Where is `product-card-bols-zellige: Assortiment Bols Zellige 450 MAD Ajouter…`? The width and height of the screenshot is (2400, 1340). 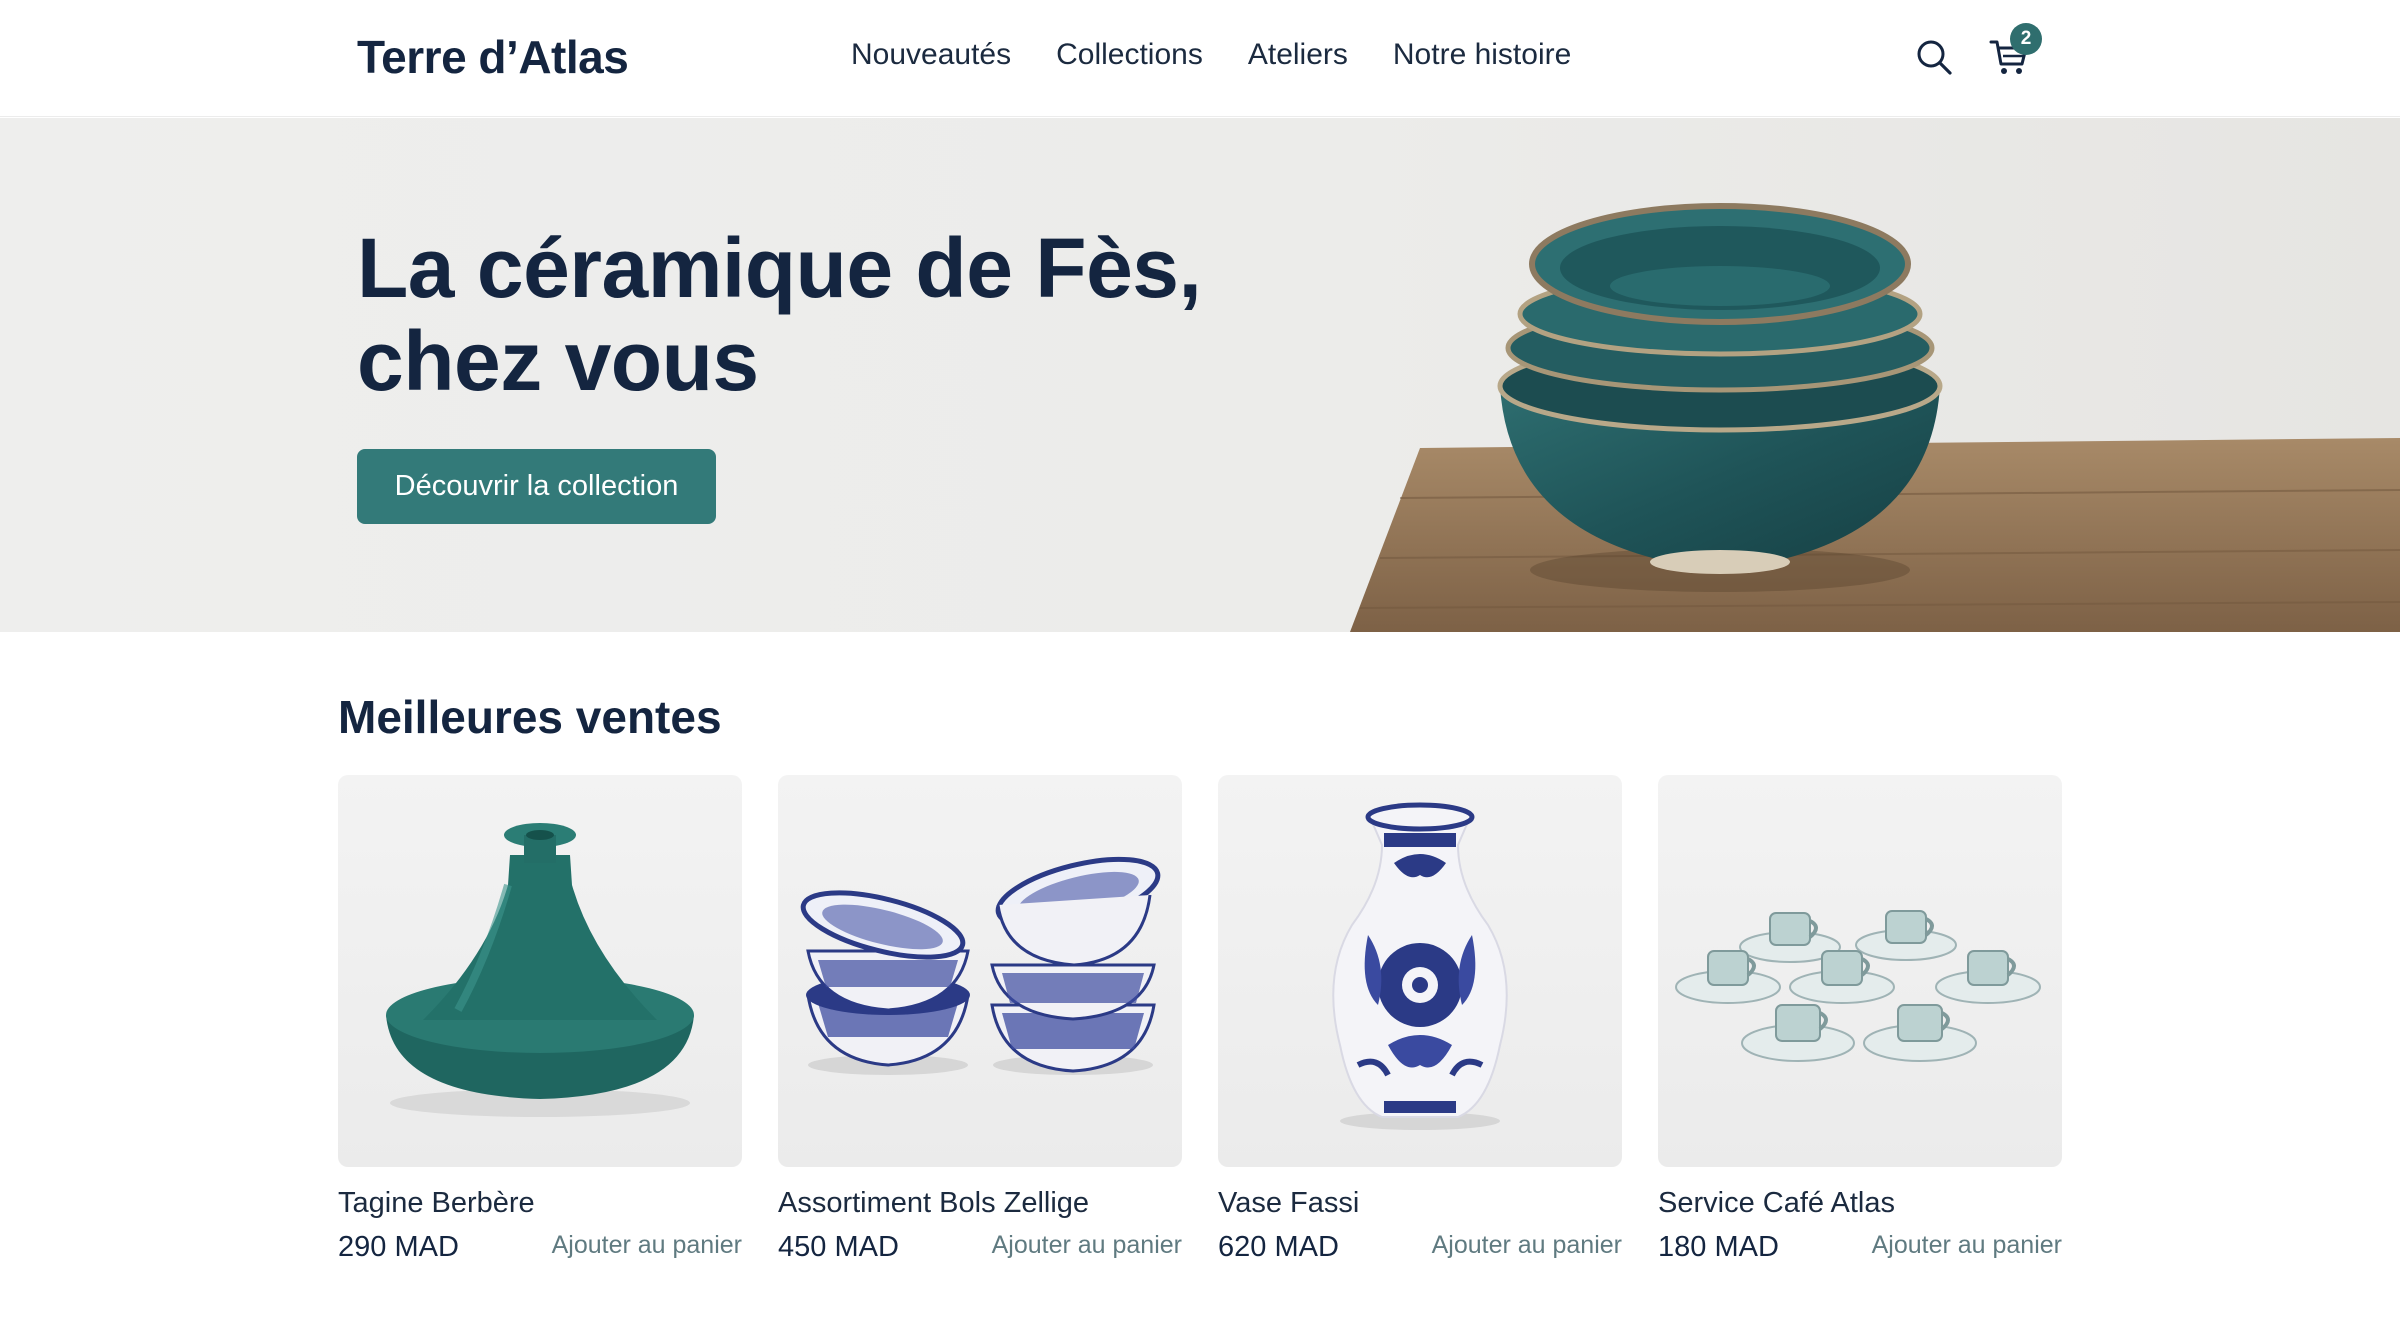 product-card-bols-zellige: Assortiment Bols Zellige 450 MAD Ajouter… is located at coordinates (980, 1019).